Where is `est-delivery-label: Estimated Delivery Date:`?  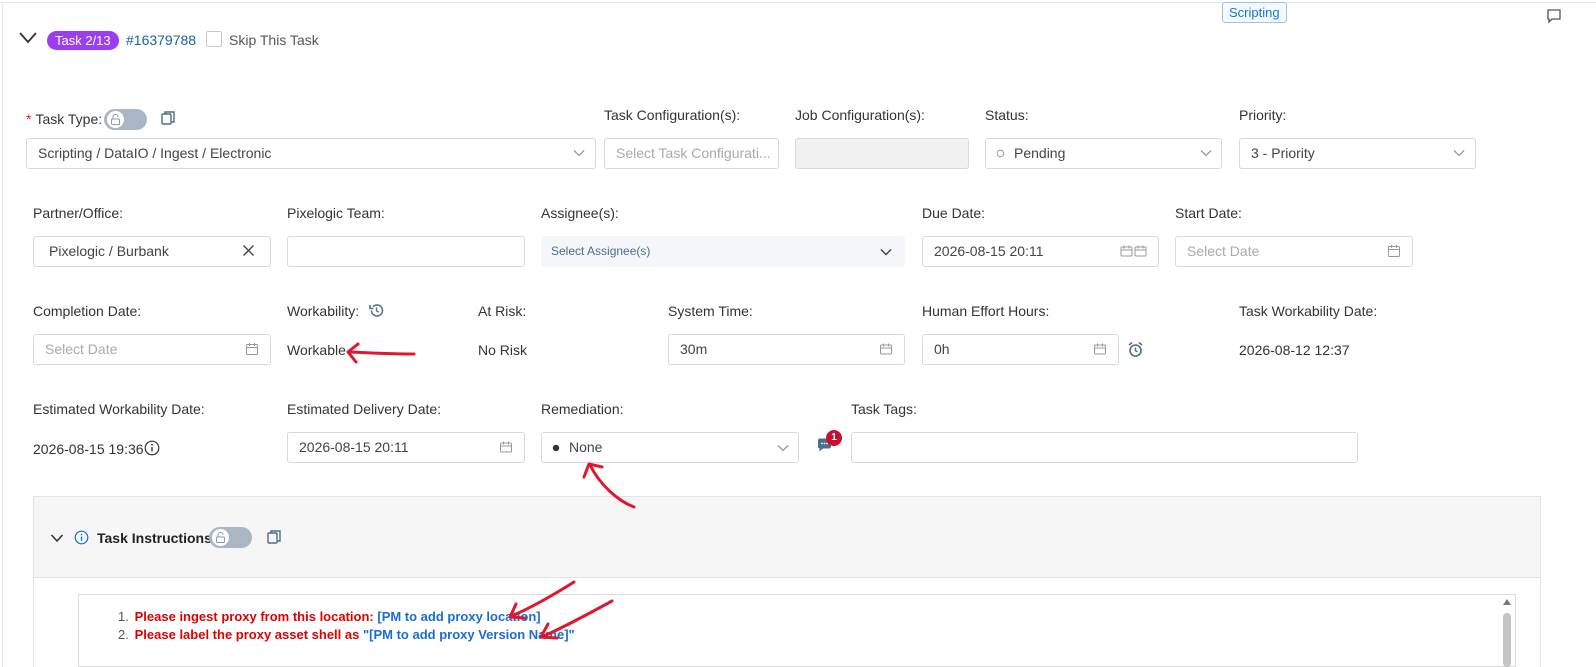
est-delivery-label: Estimated Delivery Date: is located at coordinates (364, 409).